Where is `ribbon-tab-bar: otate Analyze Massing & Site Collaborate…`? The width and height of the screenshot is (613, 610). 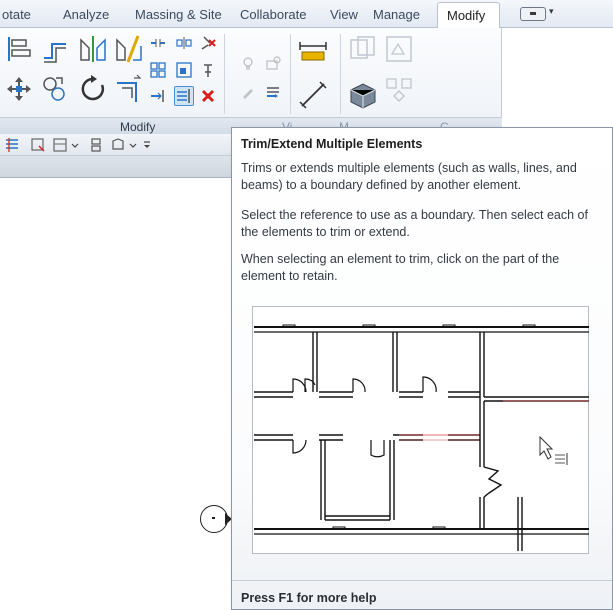
ribbon-tab-bar: otate Analyze Massing & Site Collaborate… is located at coordinates (306, 14).